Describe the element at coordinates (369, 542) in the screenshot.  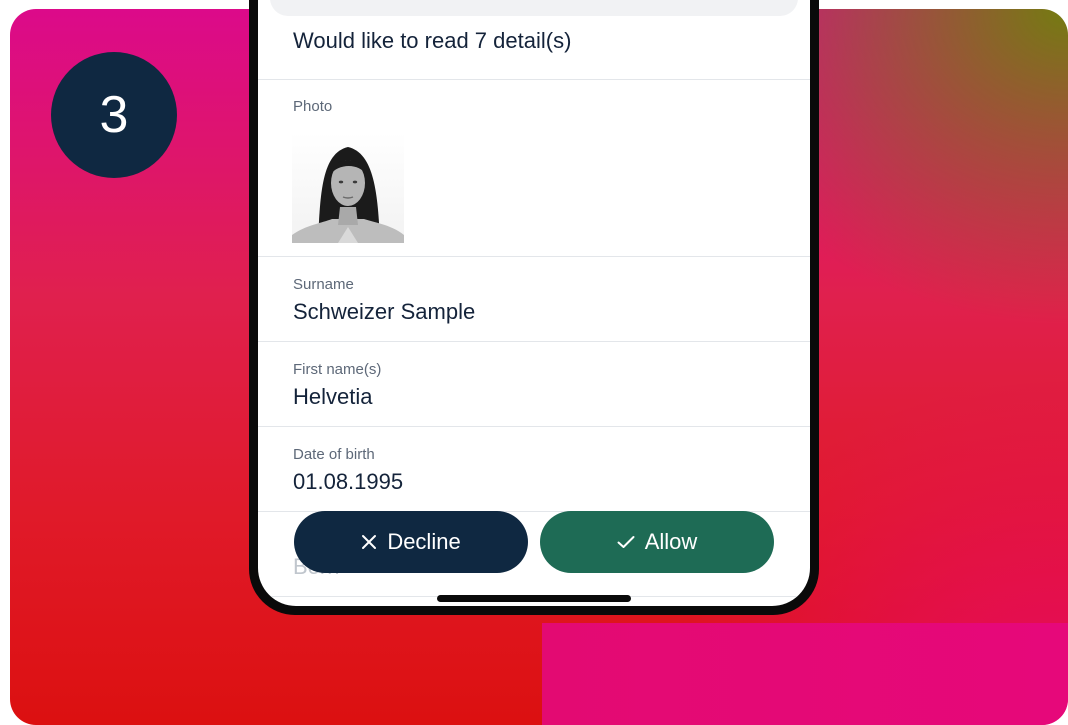
I see `close-icon` at that location.